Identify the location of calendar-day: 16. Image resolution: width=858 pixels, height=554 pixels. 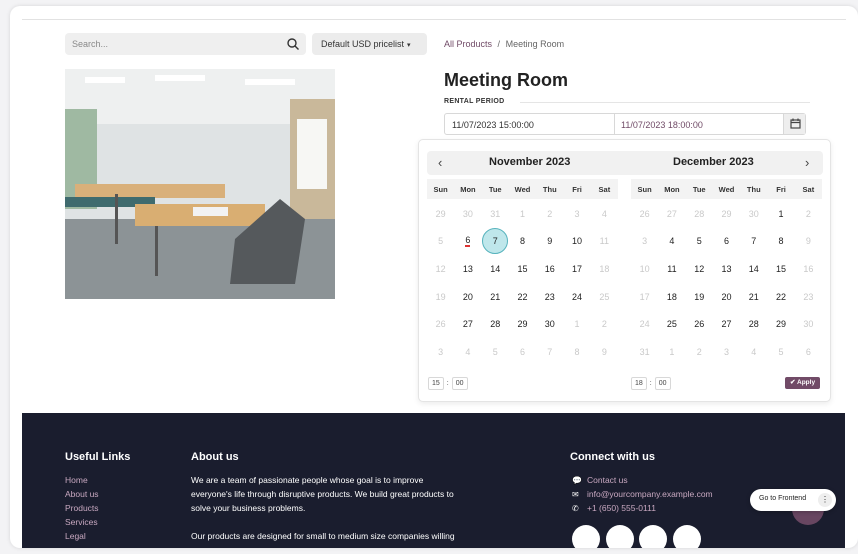
(549, 269).